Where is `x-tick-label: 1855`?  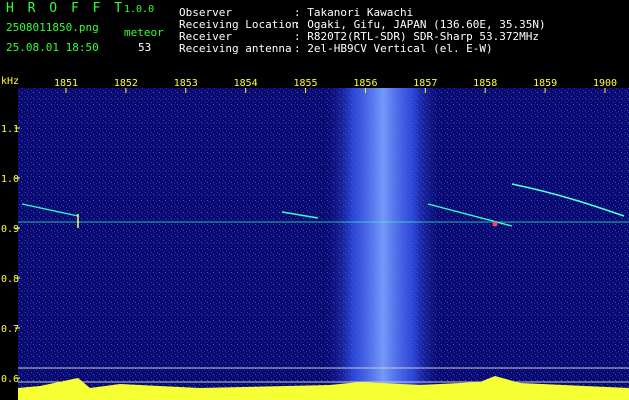
x-tick-label: 1855 is located at coordinates (306, 83).